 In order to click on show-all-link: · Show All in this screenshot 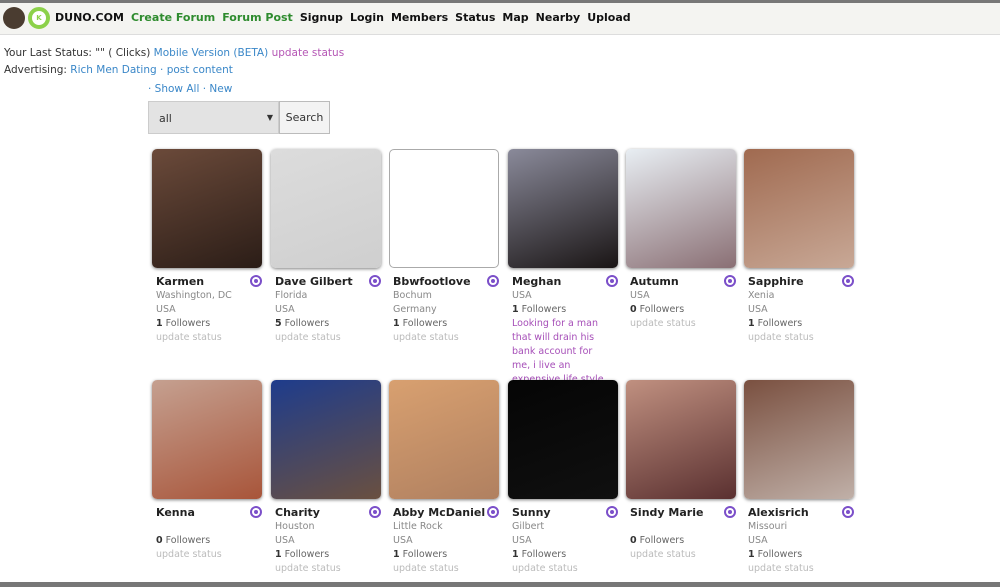, I will do `click(173, 89)`.